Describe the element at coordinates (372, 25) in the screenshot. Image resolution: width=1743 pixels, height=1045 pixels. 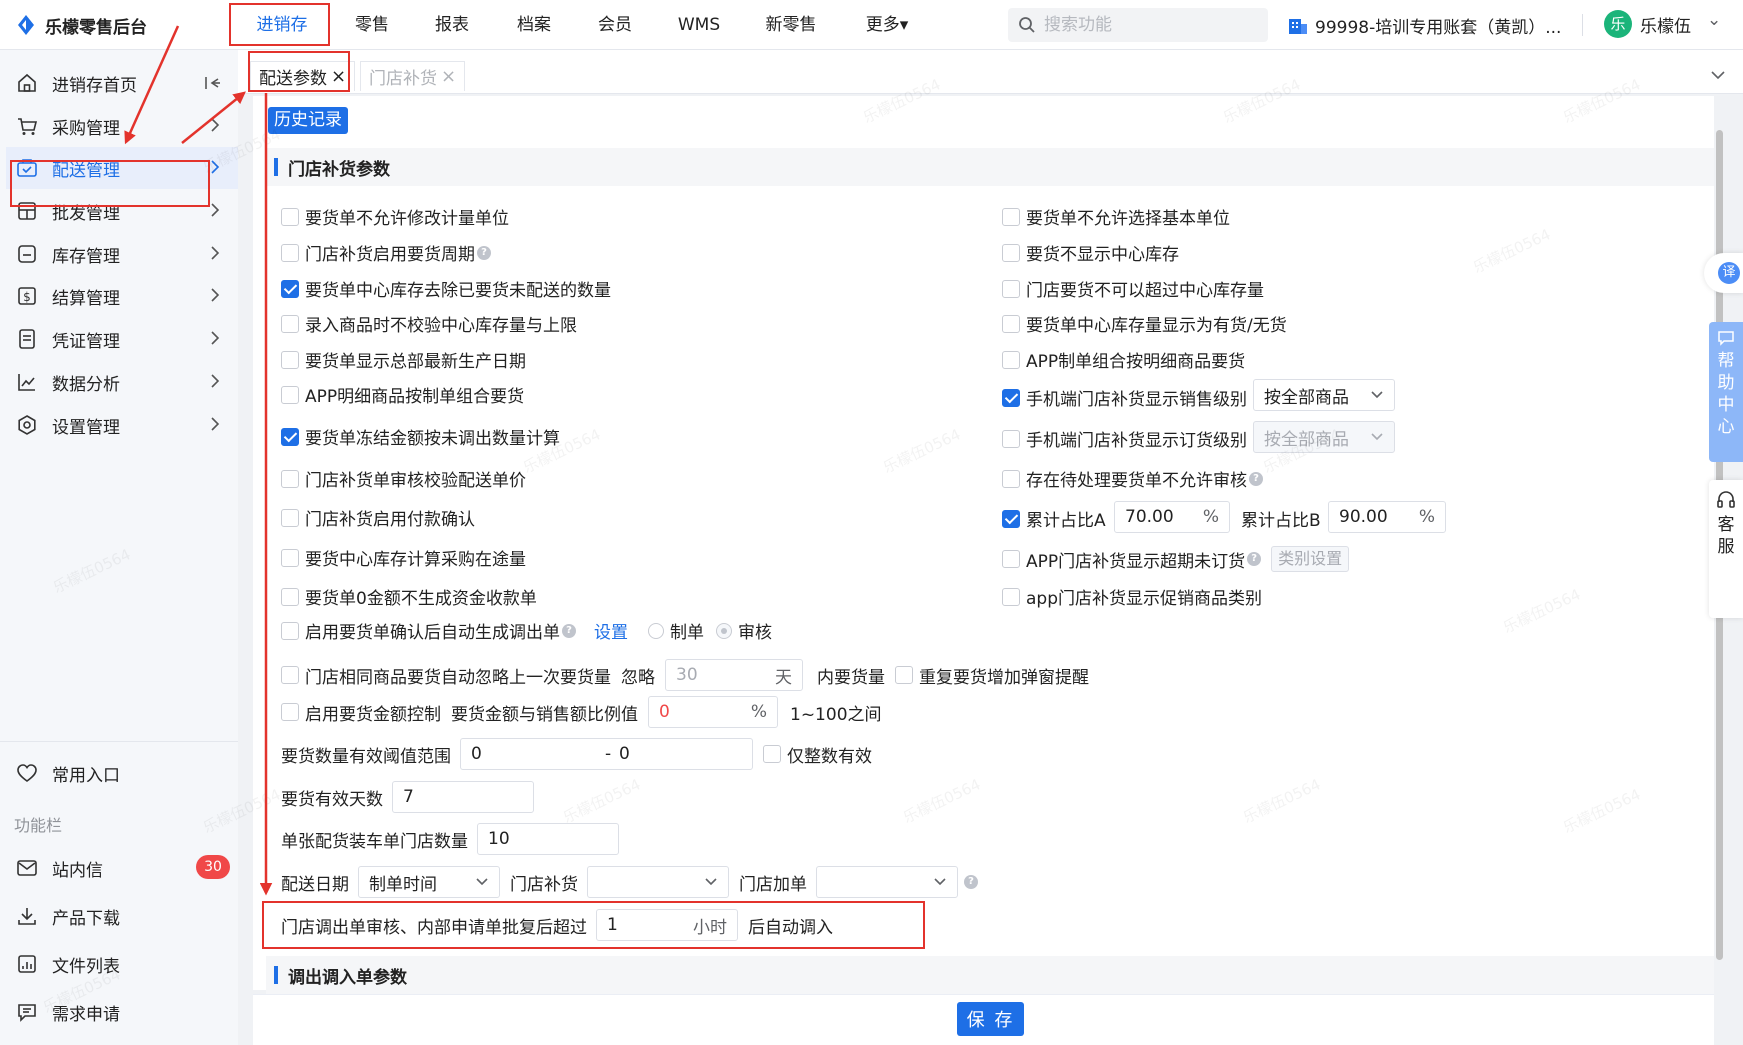
I see `topnav-item-retail: 零售` at that location.